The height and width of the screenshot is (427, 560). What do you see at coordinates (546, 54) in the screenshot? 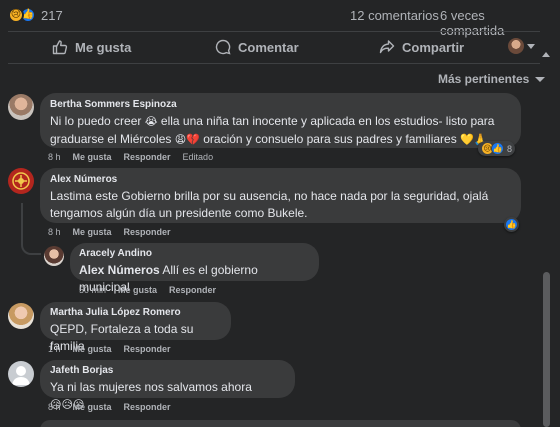
I see `scroll-up-arrow-icon` at bounding box center [546, 54].